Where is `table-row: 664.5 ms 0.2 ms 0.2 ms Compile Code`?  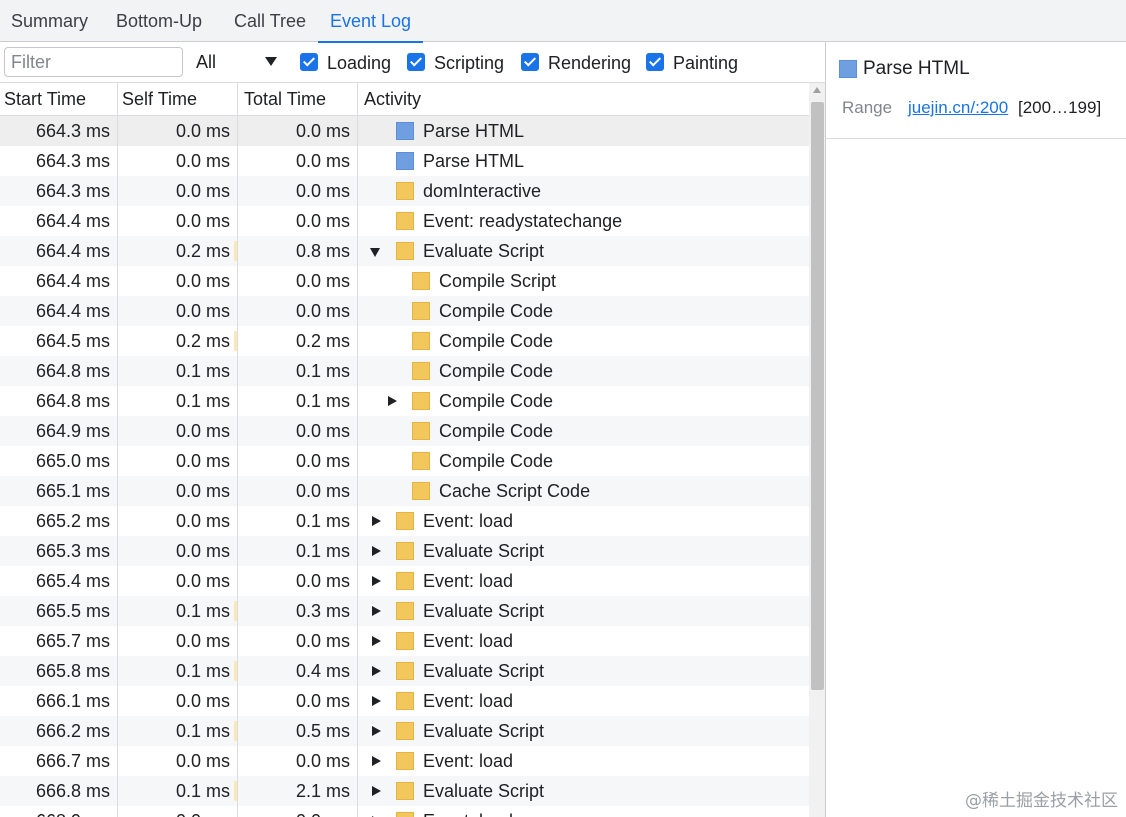 table-row: 664.5 ms 0.2 ms 0.2 ms Compile Code is located at coordinates (404, 341).